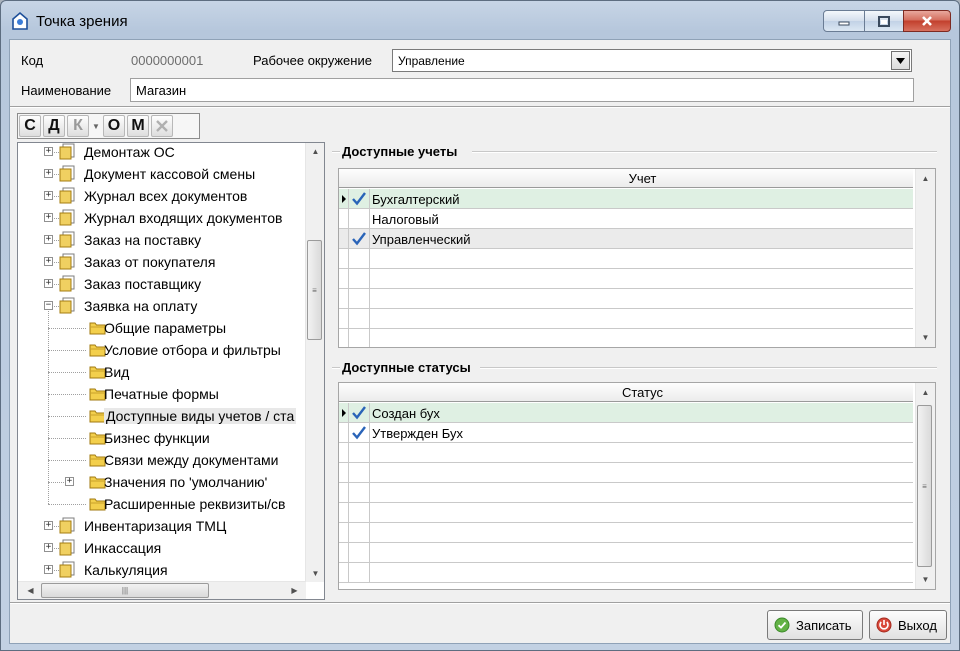  I want to click on maximize-button, so click(884, 21).